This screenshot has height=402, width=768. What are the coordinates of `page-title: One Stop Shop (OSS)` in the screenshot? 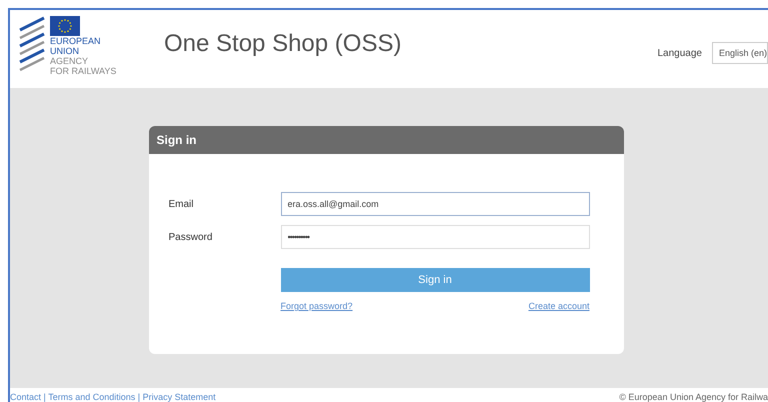 It's located at (283, 44).